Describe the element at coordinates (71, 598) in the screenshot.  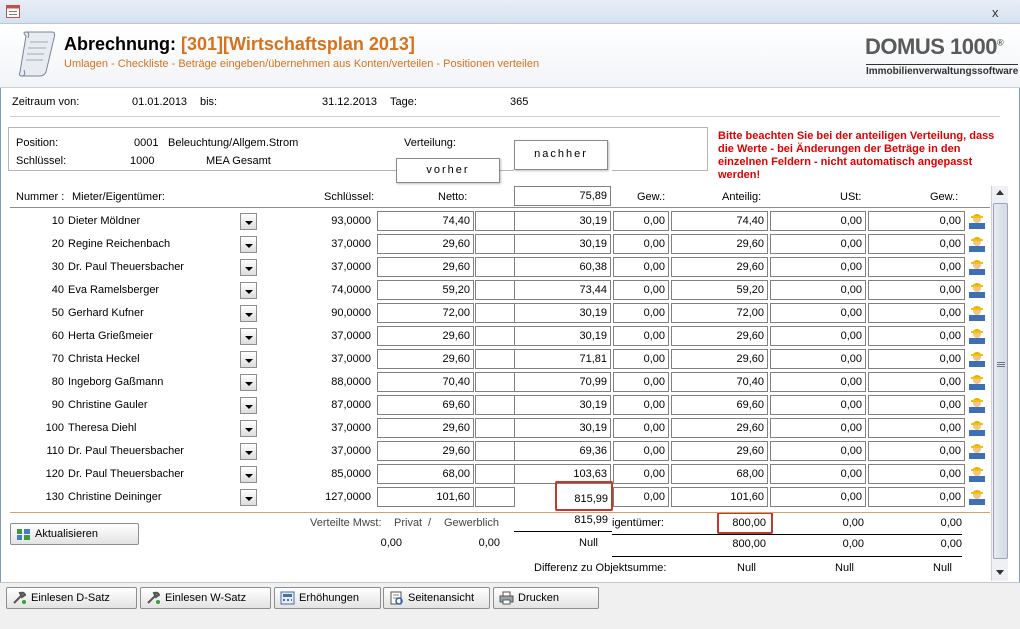
I see `read-d-button: Einlesen D-Satz` at that location.